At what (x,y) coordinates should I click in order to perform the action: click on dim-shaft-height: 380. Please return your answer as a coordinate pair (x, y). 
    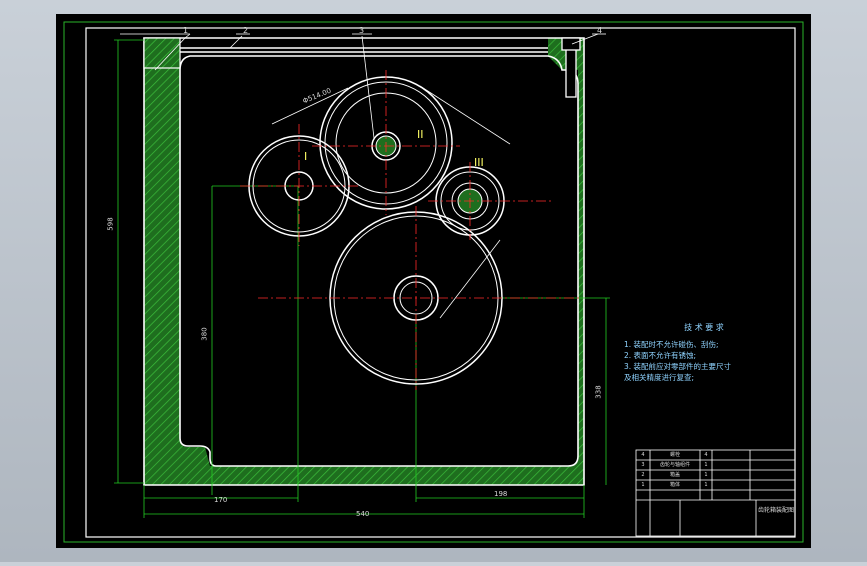
    Looking at the image, I should click on (204, 334).